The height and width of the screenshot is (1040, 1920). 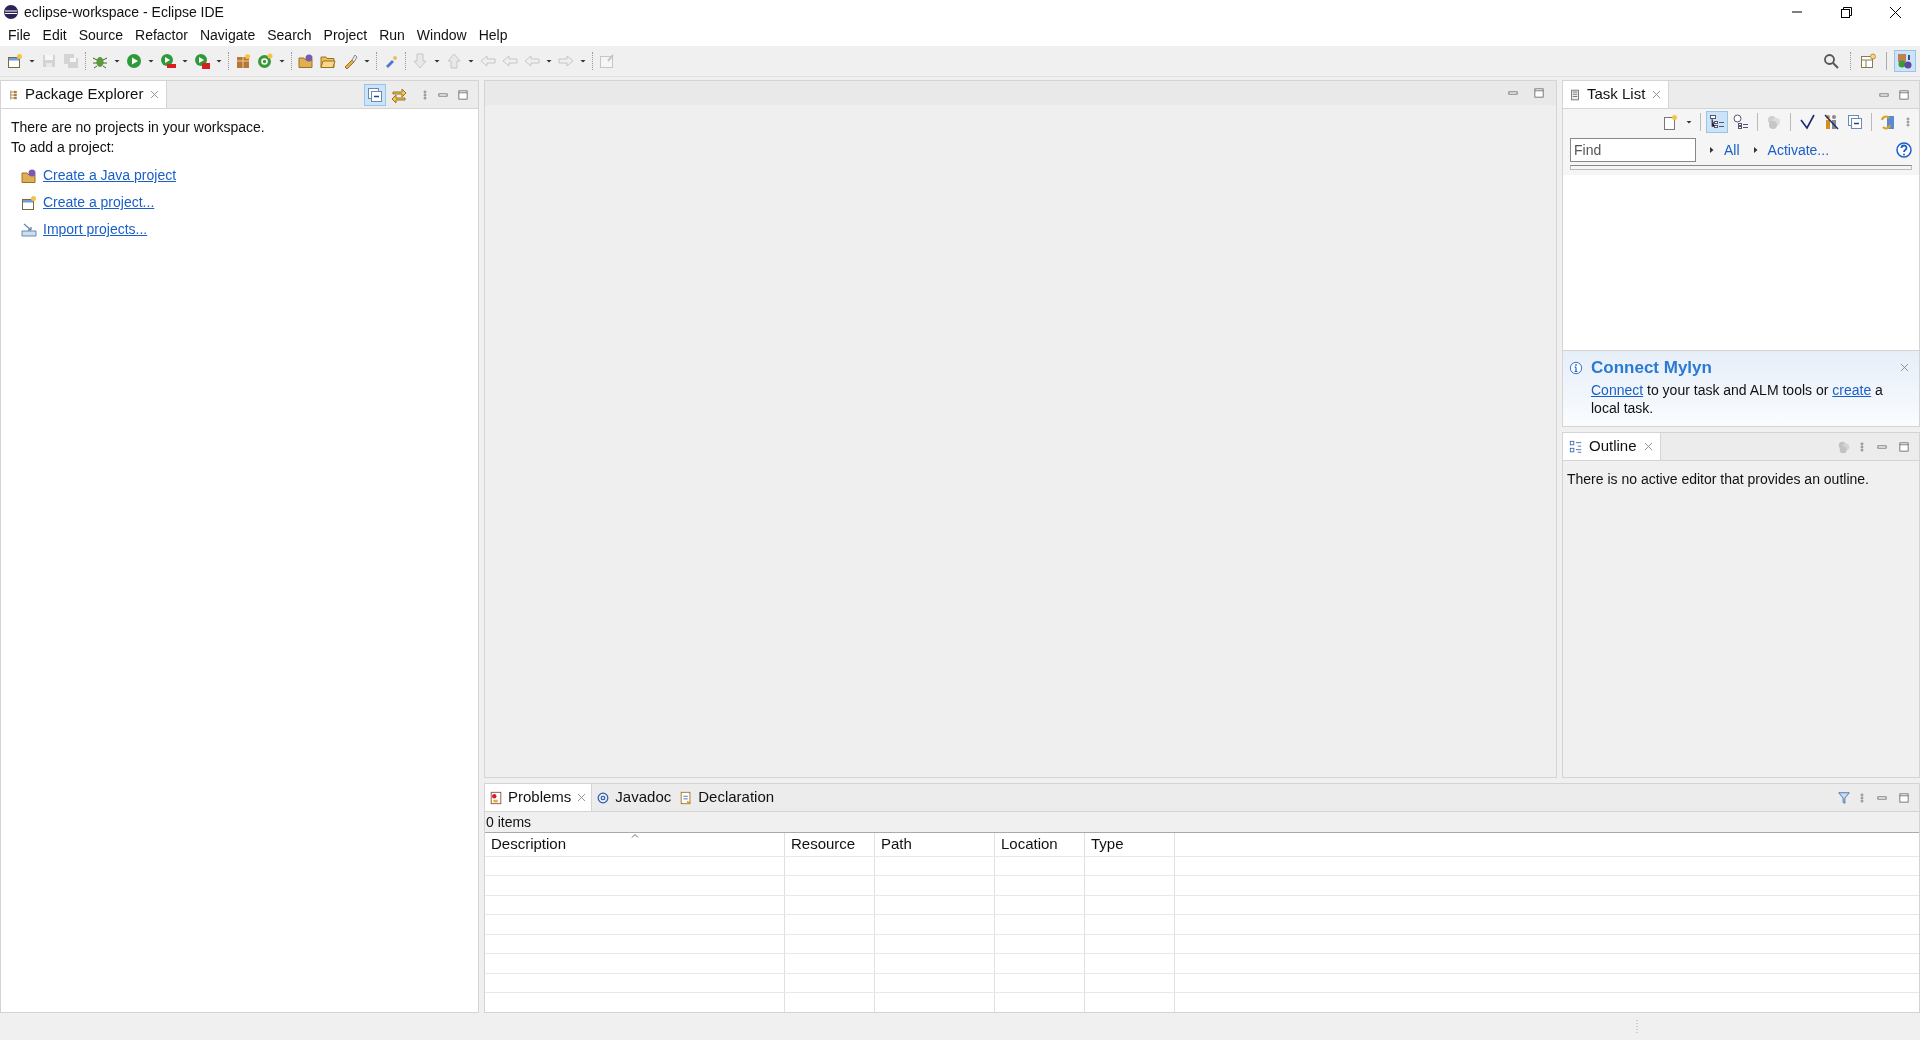 I want to click on clock-list-icon, so click(x=1741, y=122).